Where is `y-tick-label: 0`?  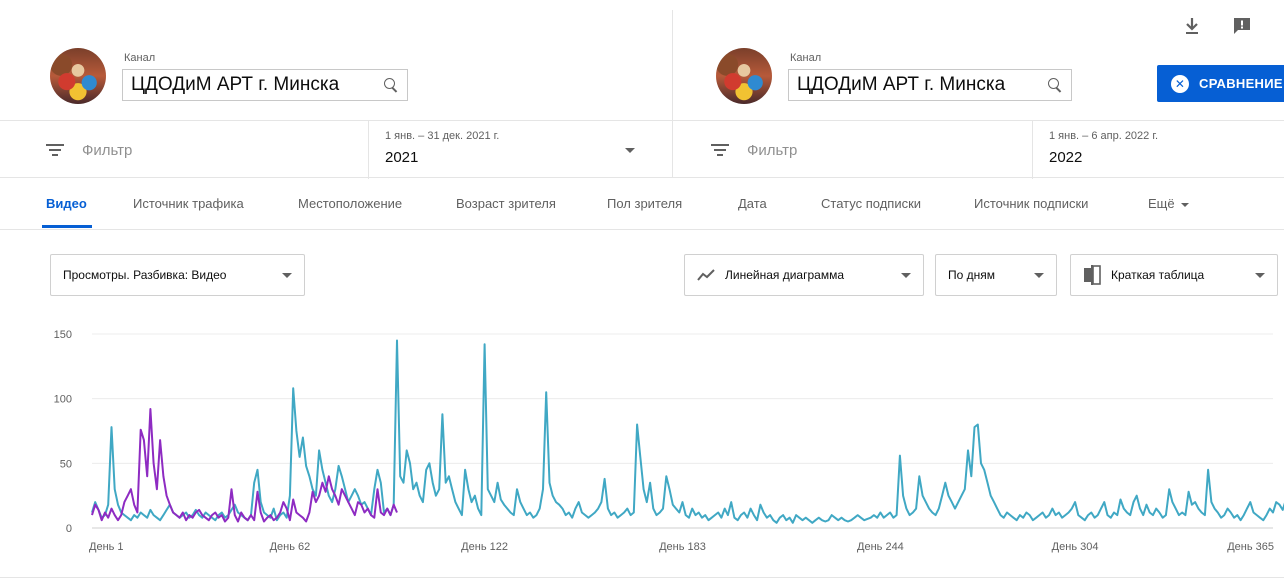
y-tick-label: 0 is located at coordinates (69, 529).